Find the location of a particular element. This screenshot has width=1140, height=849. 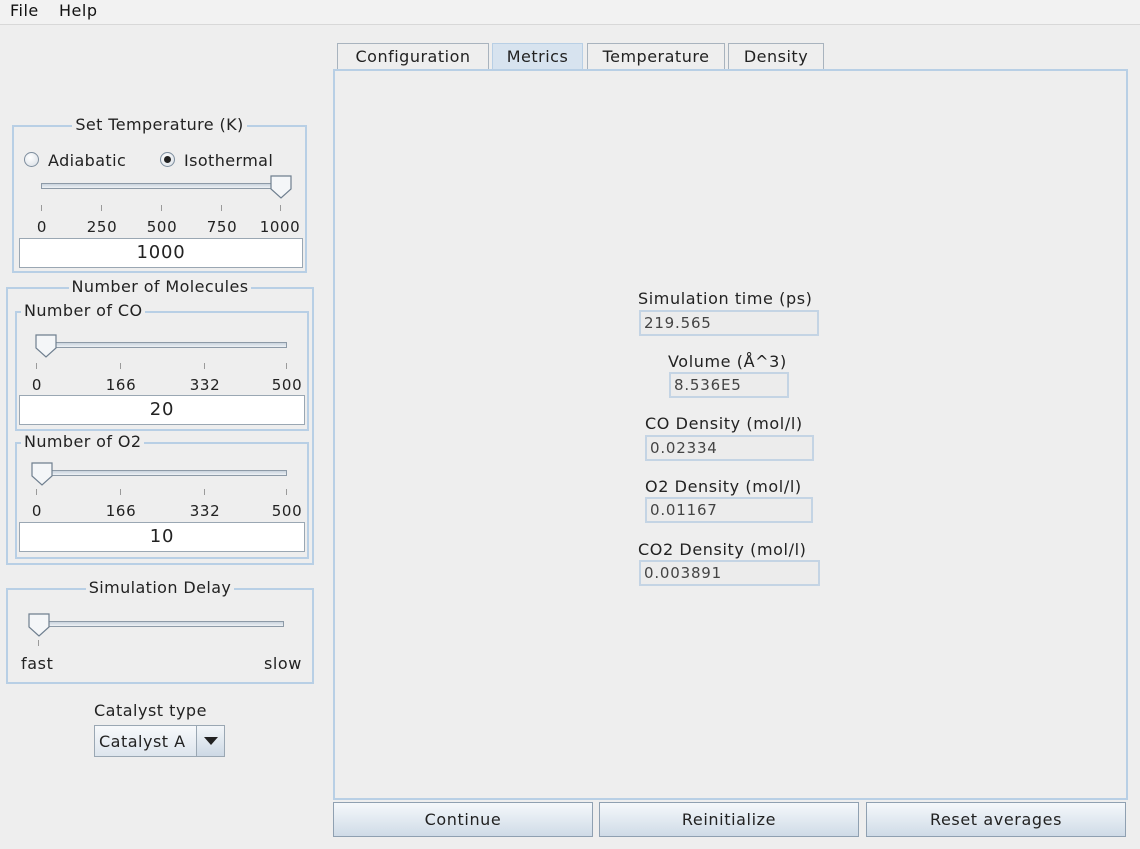

o2-slider-thumb is located at coordinates (42, 474).